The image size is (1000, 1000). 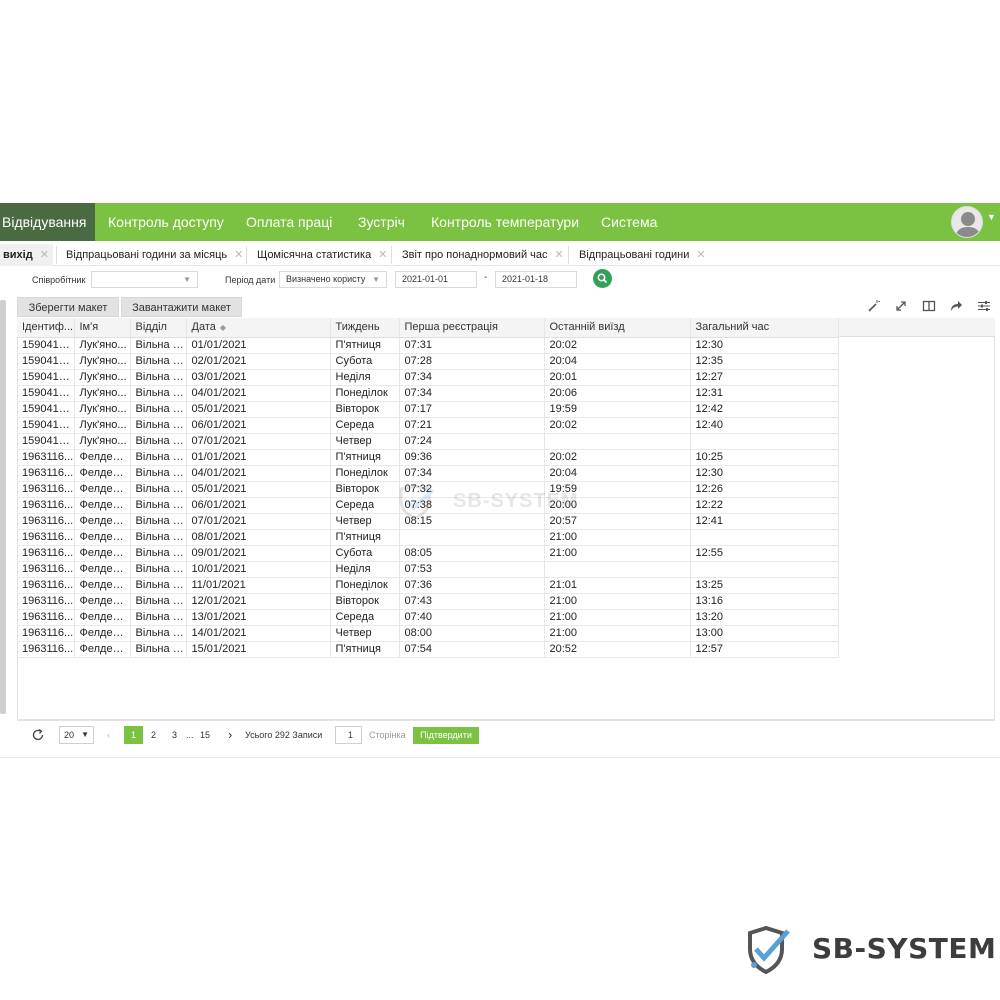 I want to click on tab-worked-hours: Відпрацьовані години ✕, so click(x=642, y=255).